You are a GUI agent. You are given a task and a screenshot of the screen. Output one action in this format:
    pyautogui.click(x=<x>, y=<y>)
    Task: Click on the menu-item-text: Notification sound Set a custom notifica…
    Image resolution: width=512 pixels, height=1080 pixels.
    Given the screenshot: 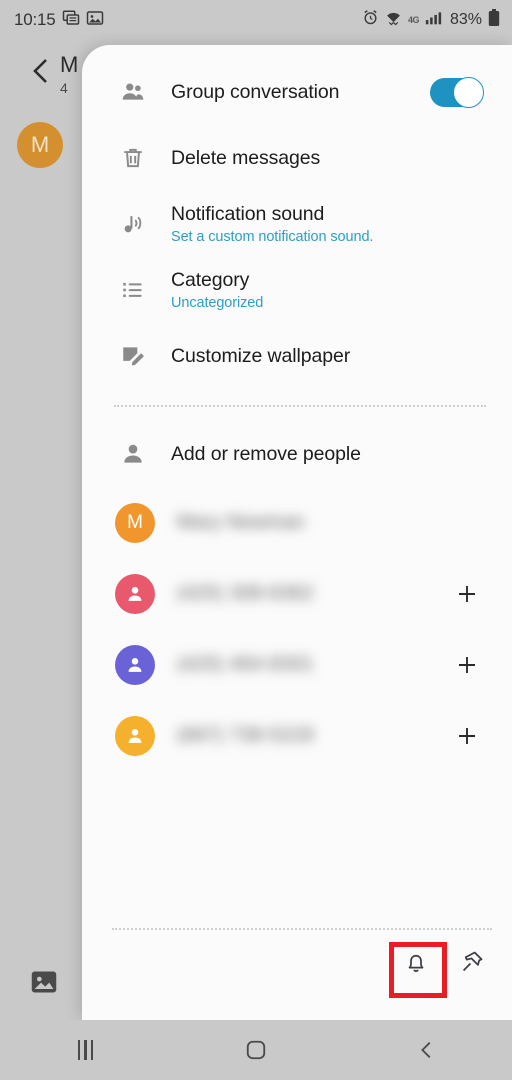 What is the action you would take?
    pyautogui.click(x=316, y=224)
    